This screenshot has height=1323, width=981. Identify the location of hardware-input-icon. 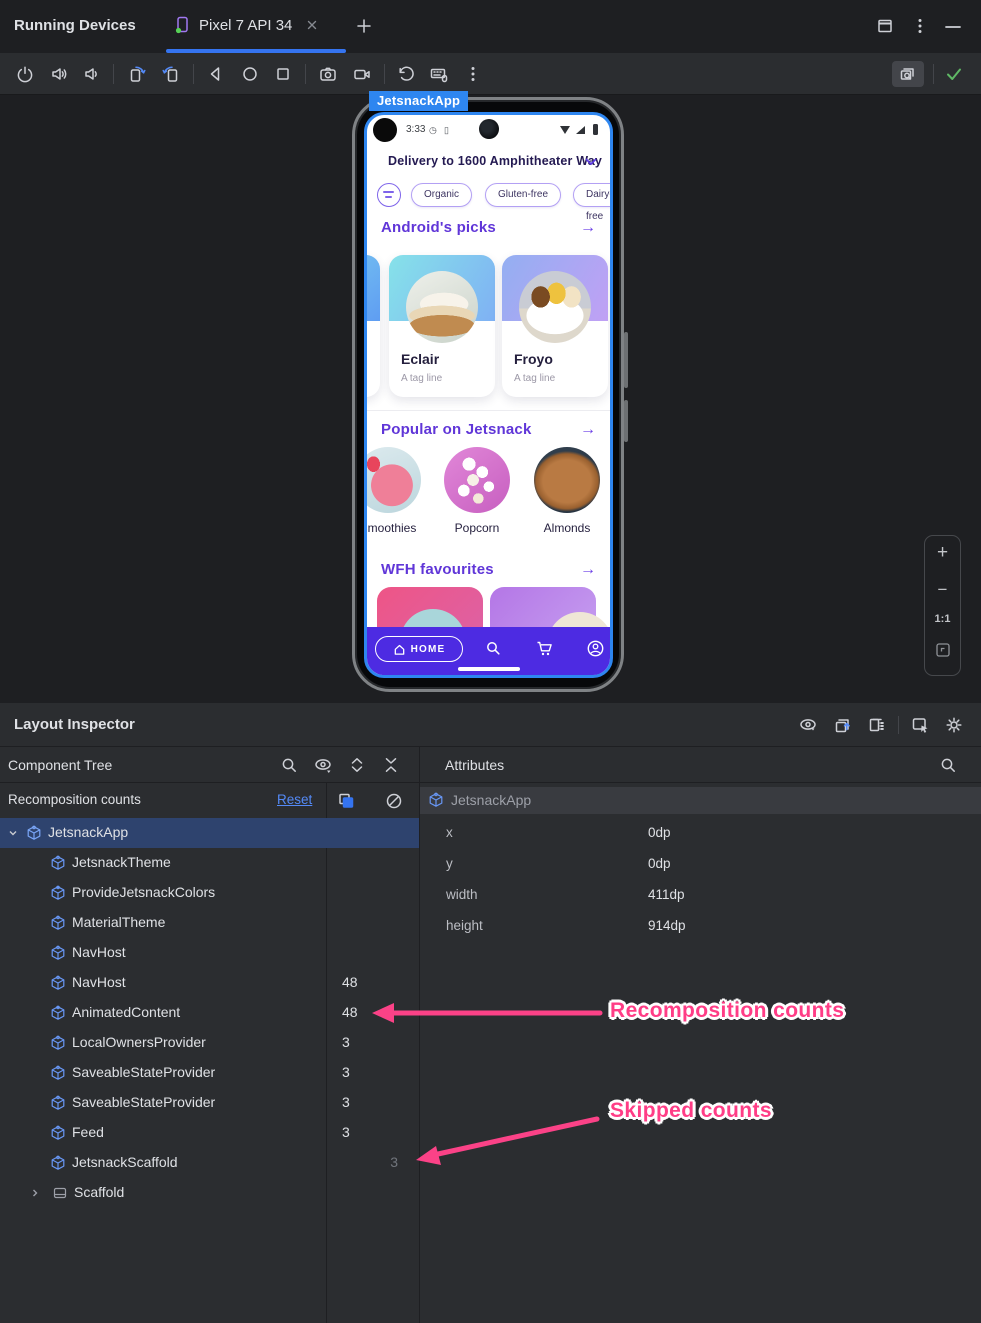
(439, 74).